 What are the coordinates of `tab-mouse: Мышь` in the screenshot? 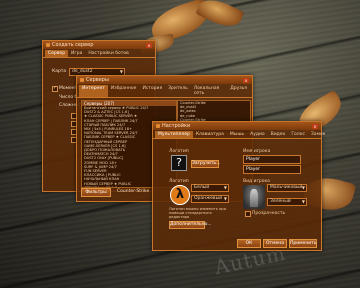 It's located at (237, 134).